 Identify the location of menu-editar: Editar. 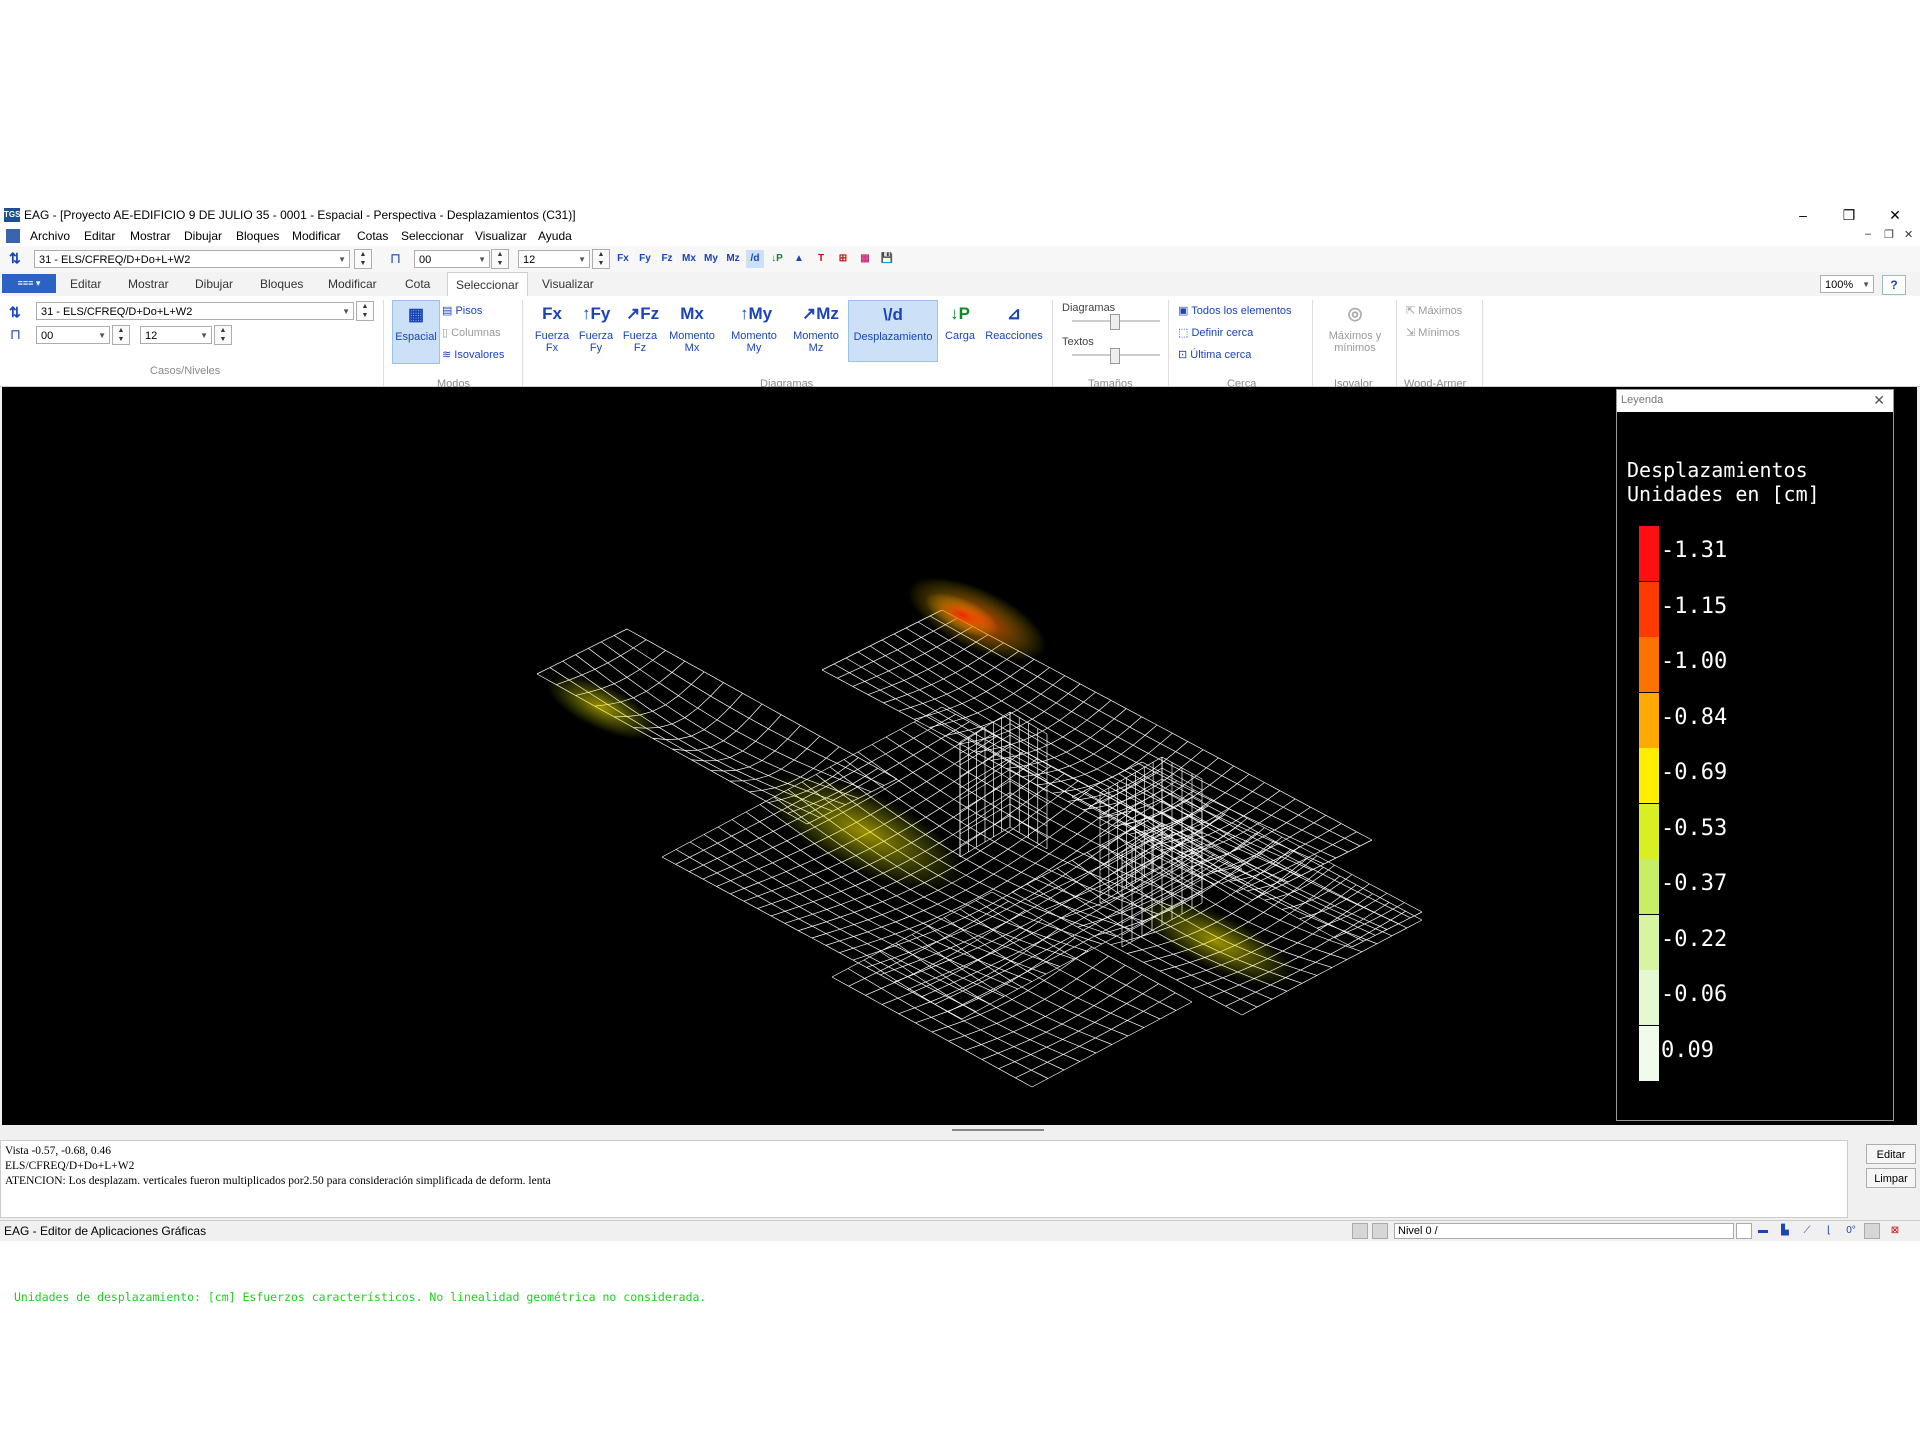
(99, 236).